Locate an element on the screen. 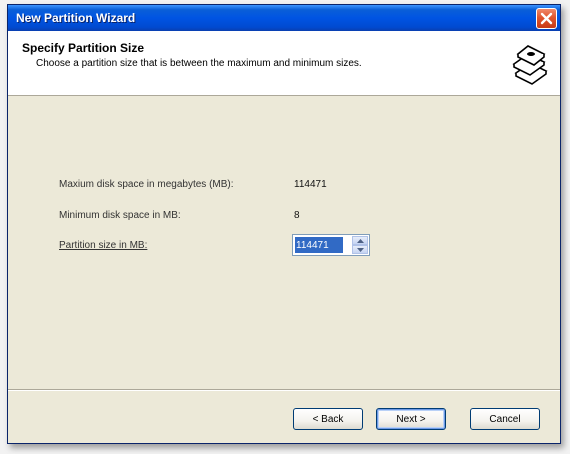  min-space-label: Minimum disk space in MB: is located at coordinates (120, 215).